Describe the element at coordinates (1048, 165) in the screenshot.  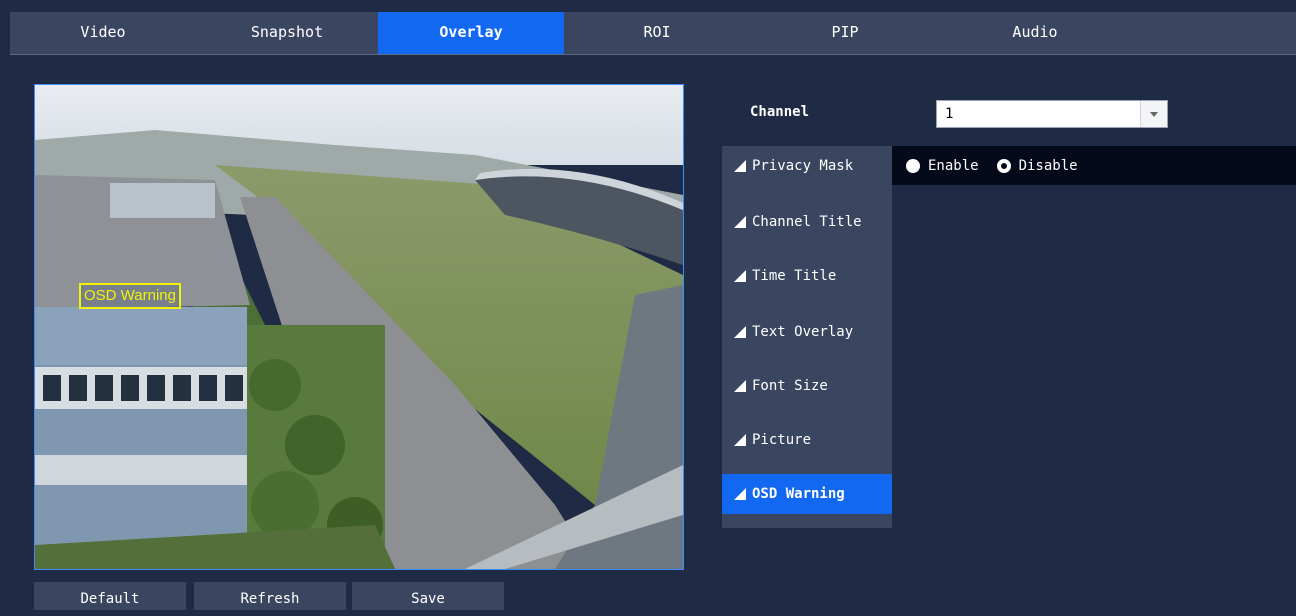
I see `disable-label: Disable` at that location.